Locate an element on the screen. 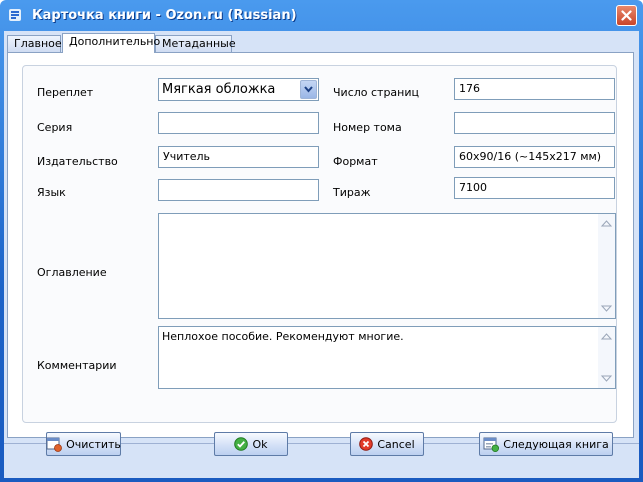  comments-textarea: Неплохое пособие. Рекомендуют многие. is located at coordinates (387, 357).